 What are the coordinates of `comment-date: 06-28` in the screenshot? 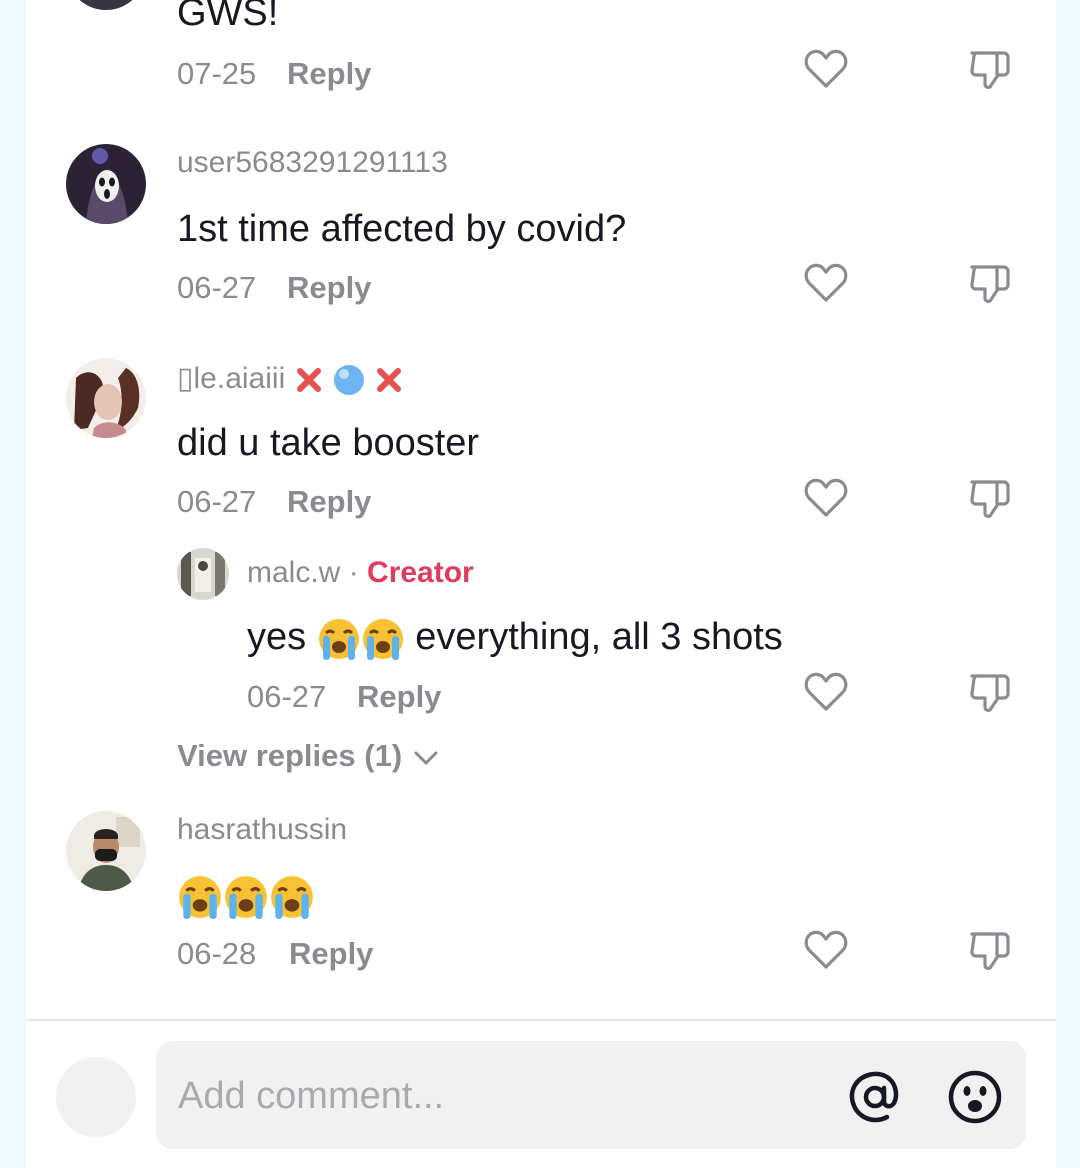 It's located at (217, 953).